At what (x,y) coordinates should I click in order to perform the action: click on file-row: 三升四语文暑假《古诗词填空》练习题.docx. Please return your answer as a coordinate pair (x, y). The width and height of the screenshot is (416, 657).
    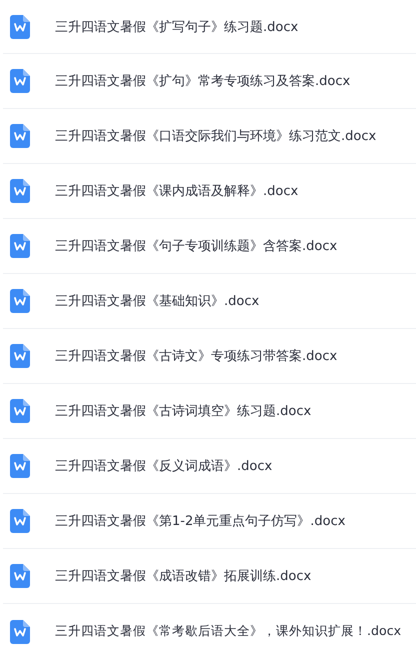
    Looking at the image, I should click on (209, 411).